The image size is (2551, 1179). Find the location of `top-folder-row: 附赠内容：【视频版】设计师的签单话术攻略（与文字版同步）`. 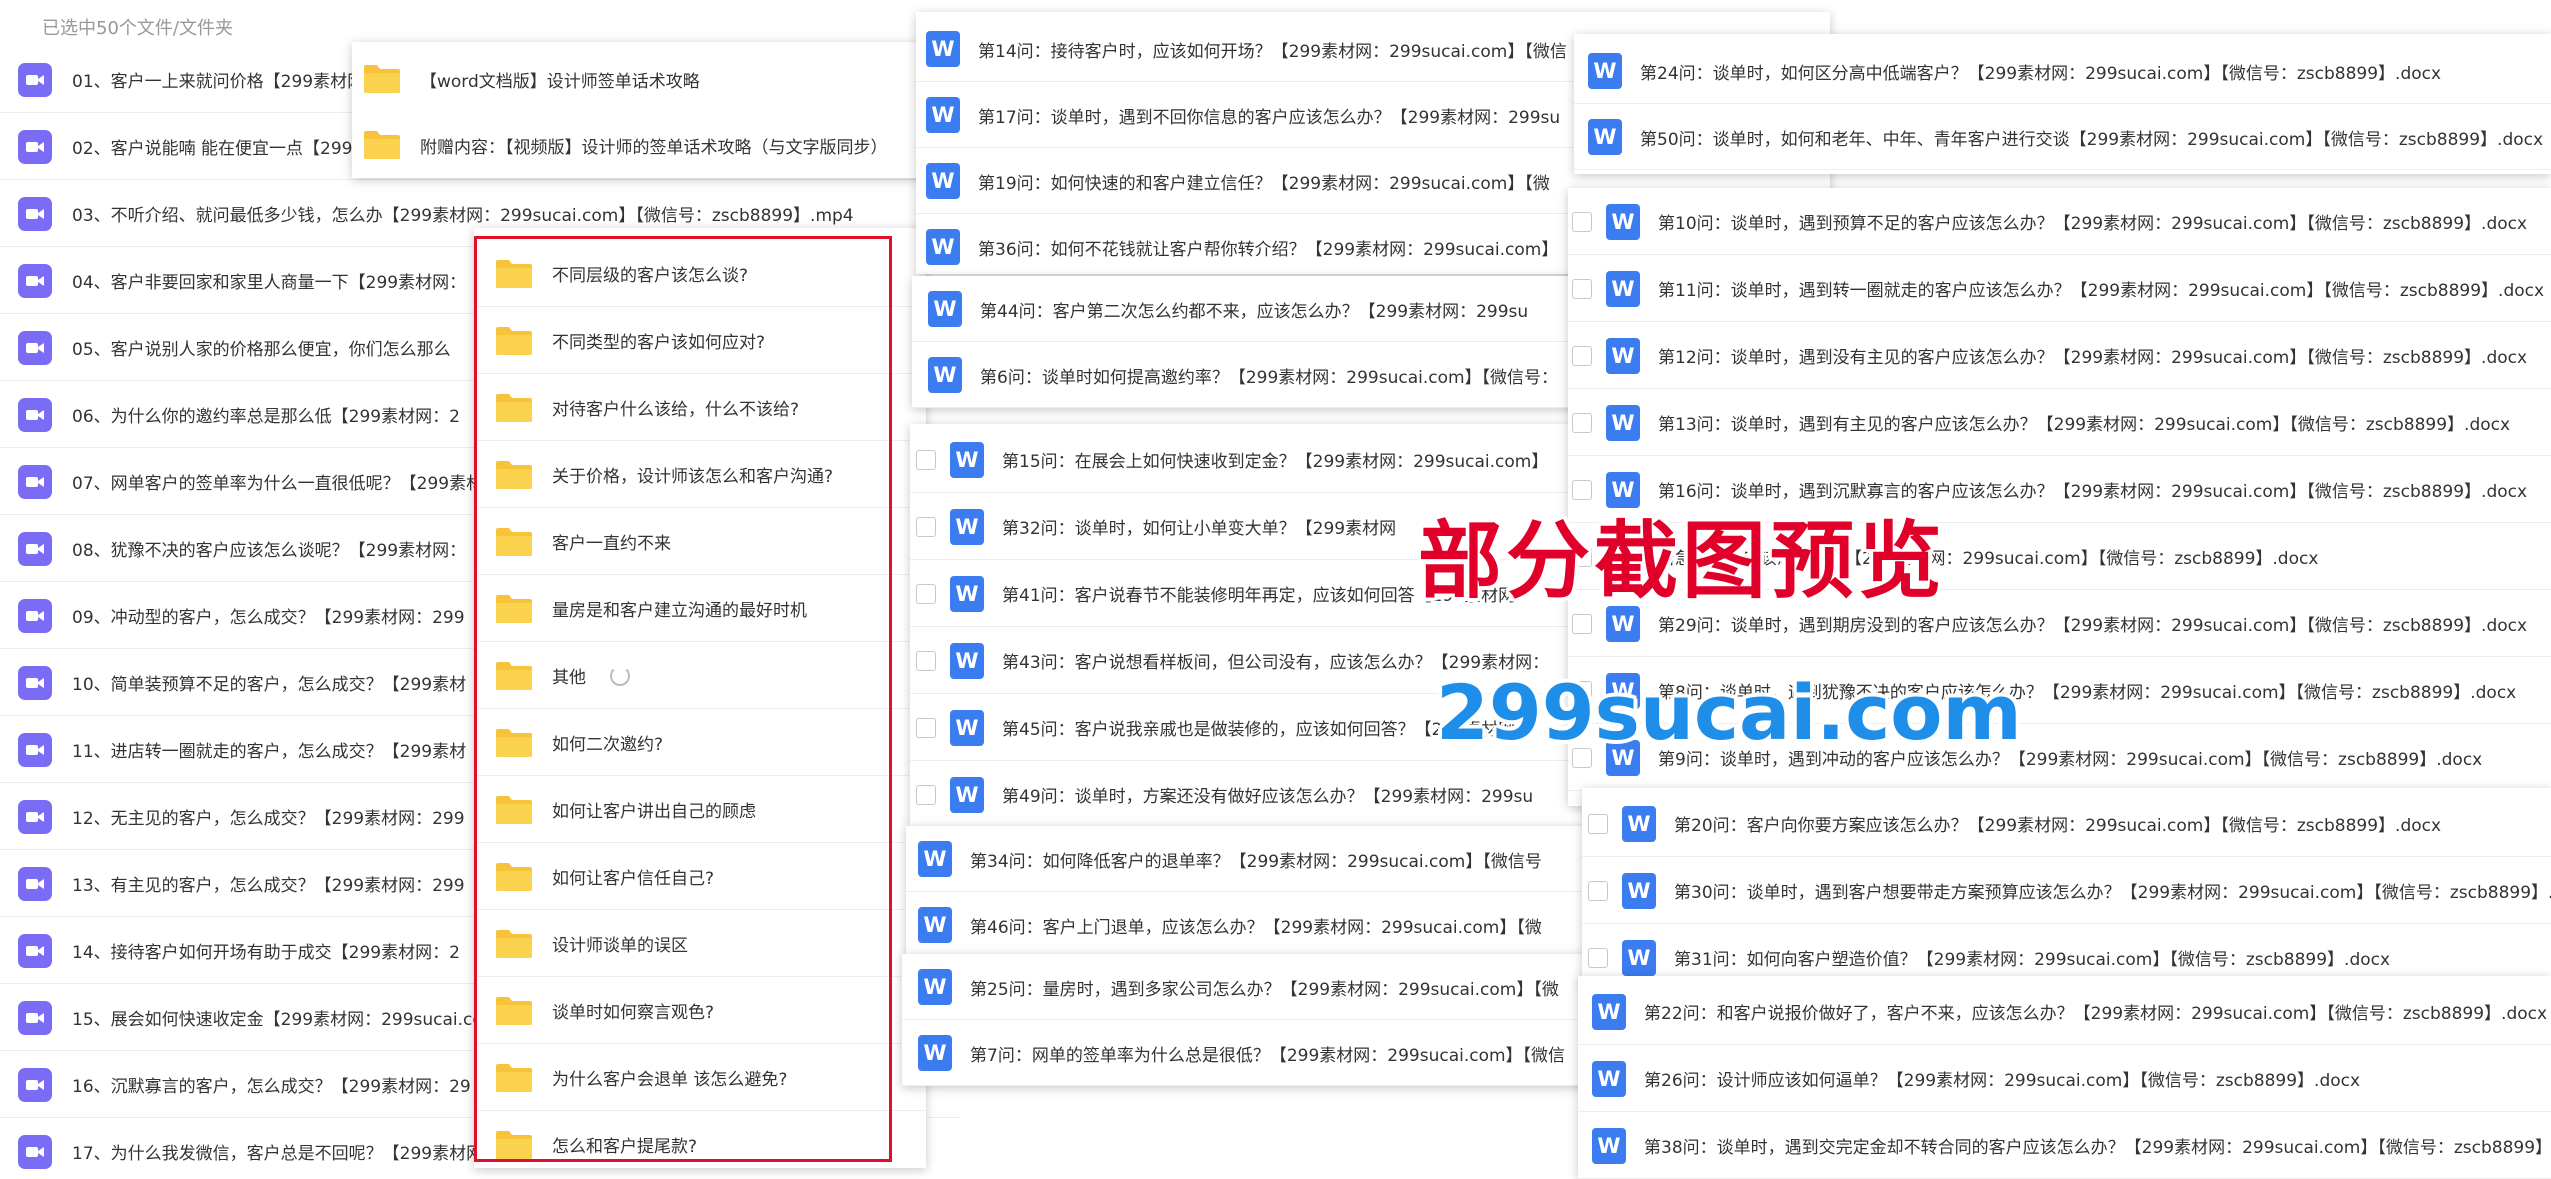

top-folder-row: 附赠内容：【视频版】设计师的签单话术攻略（与文字版同步） is located at coordinates (642, 145).